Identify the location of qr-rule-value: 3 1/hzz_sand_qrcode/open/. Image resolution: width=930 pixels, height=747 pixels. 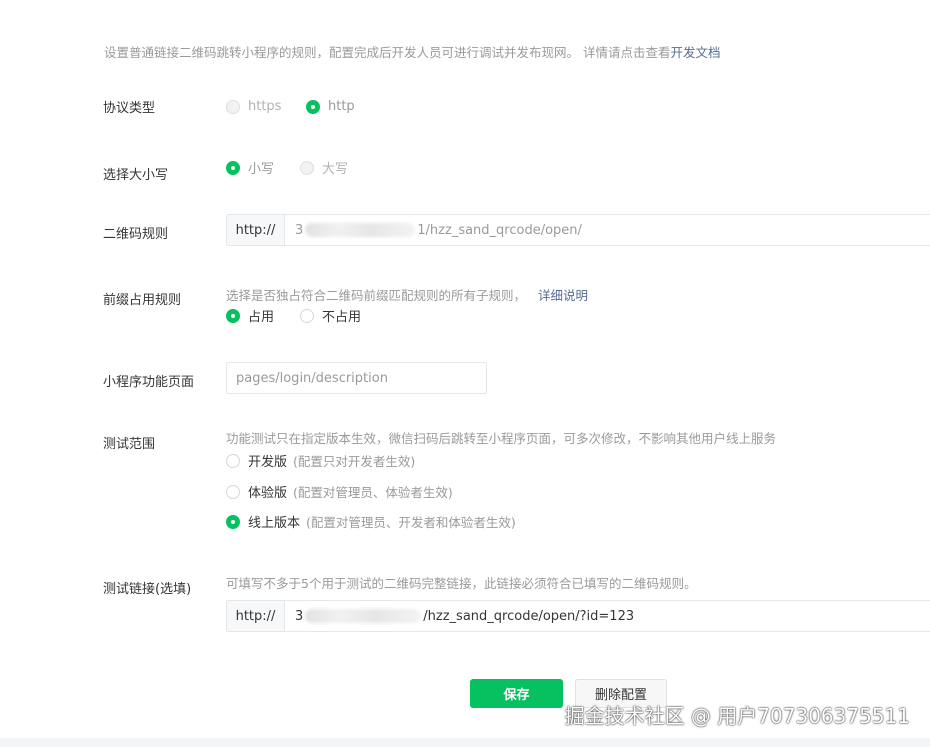
(607, 230).